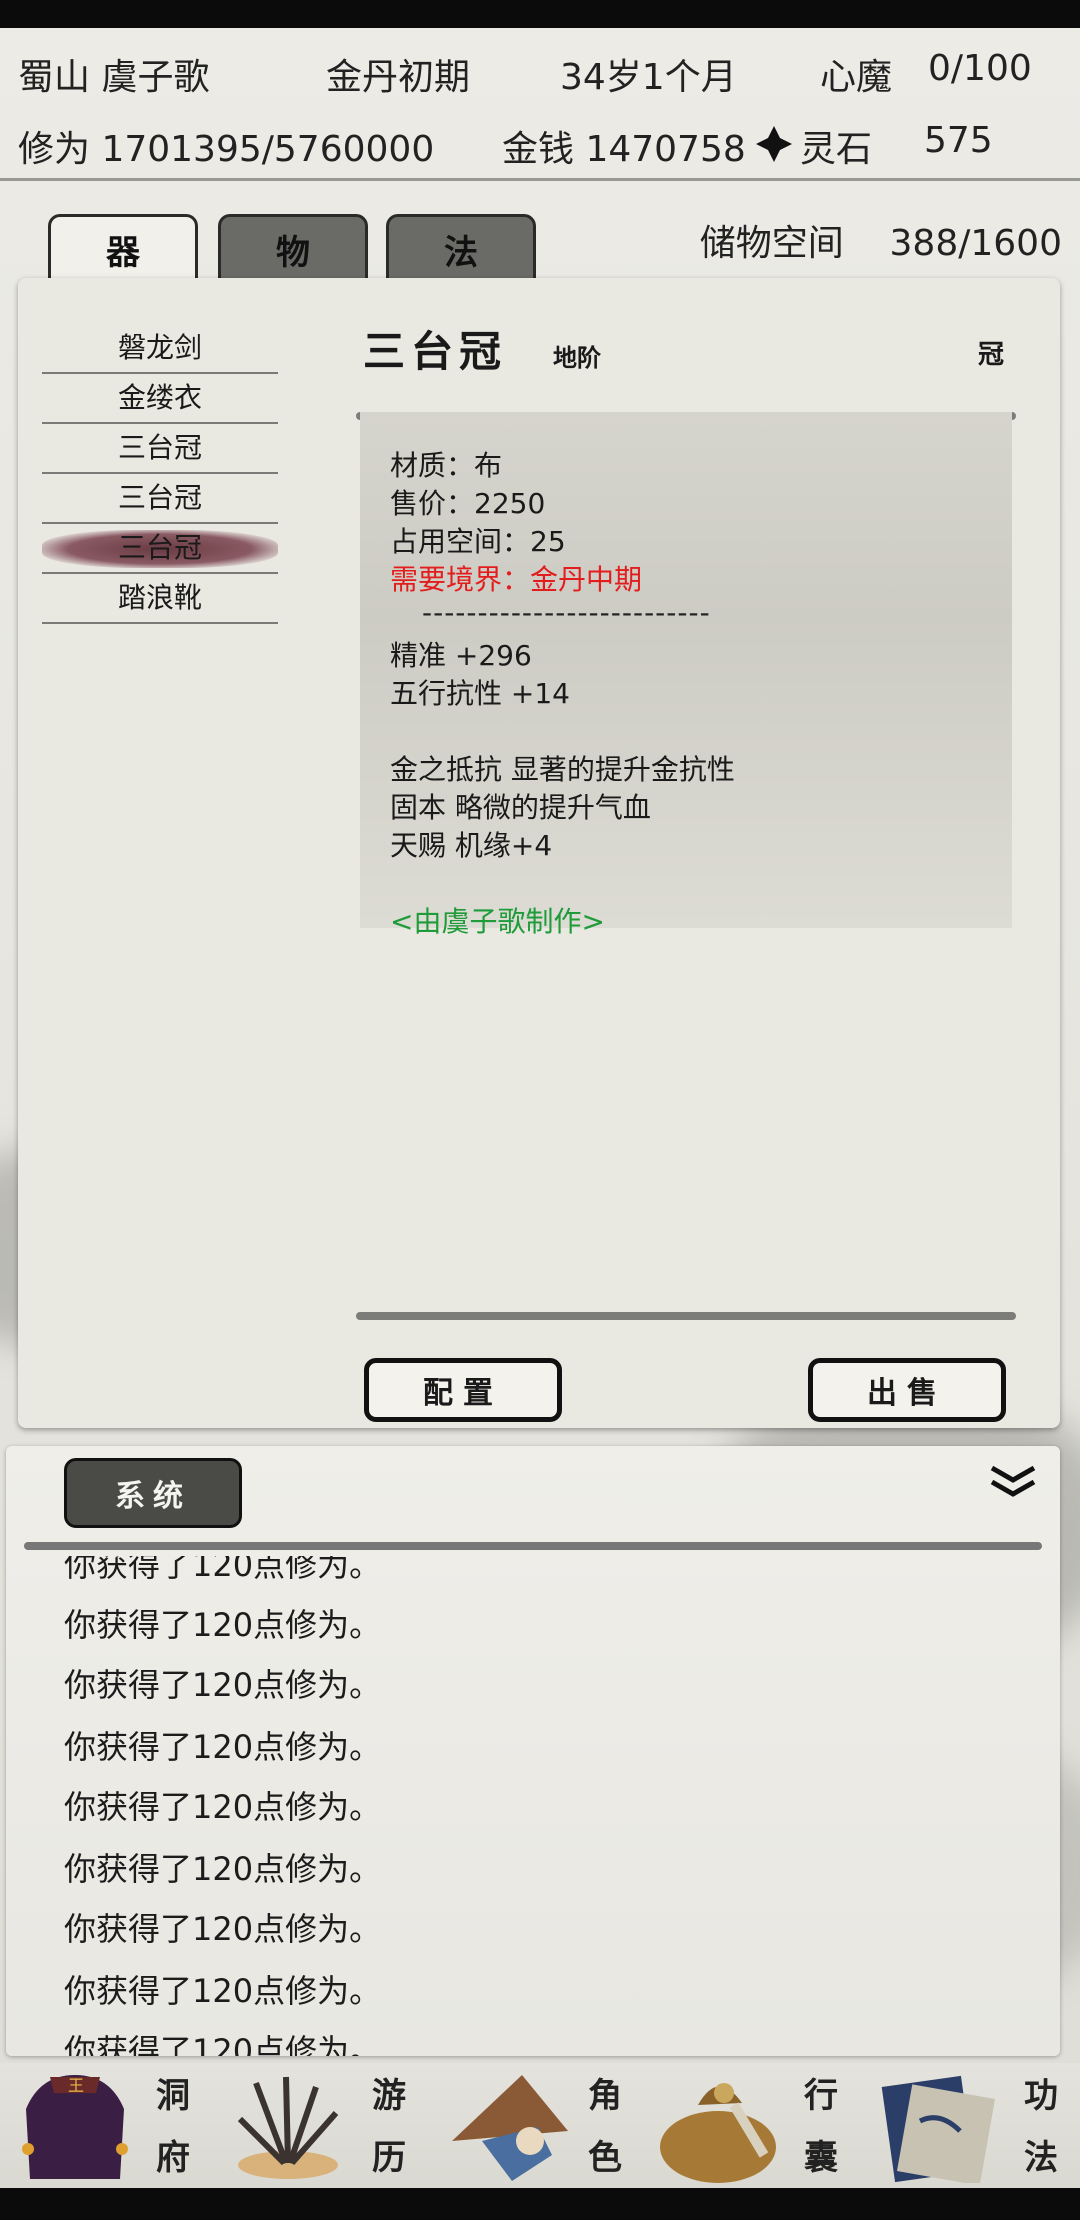 The height and width of the screenshot is (2220, 1080). What do you see at coordinates (446, 465) in the screenshot?
I see `item-material: 材质：布` at bounding box center [446, 465].